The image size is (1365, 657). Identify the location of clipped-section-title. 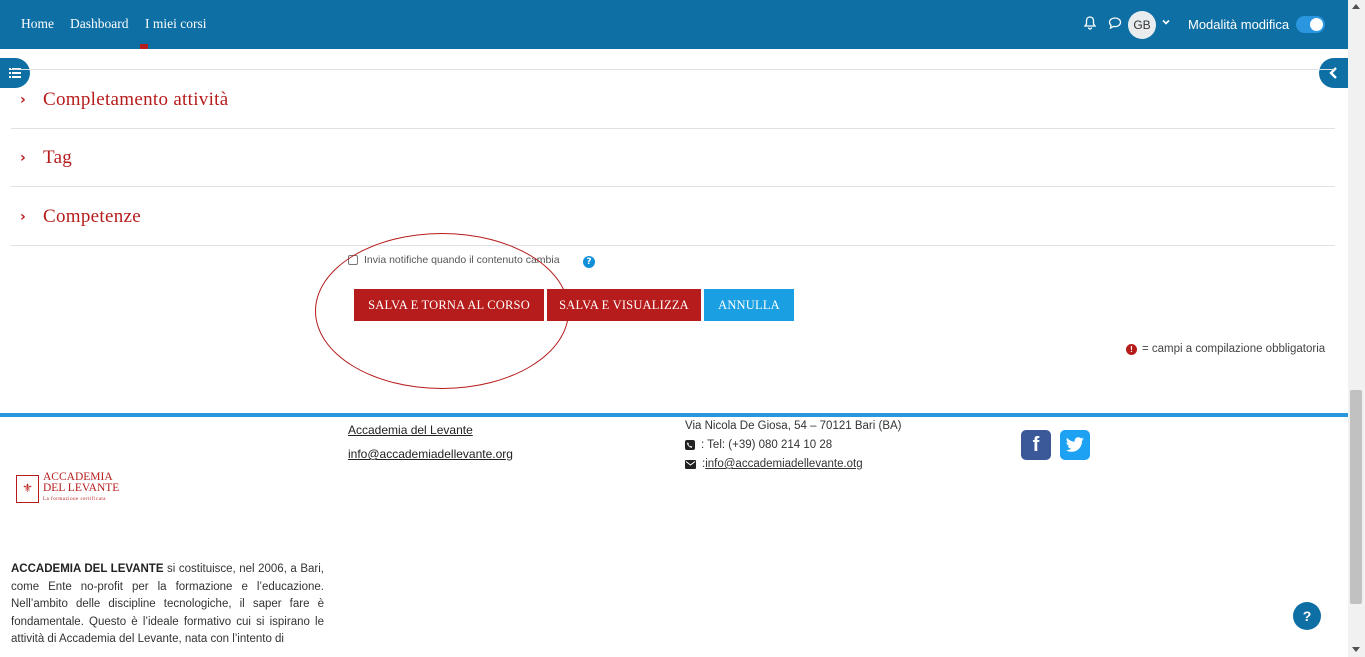
(144, 46).